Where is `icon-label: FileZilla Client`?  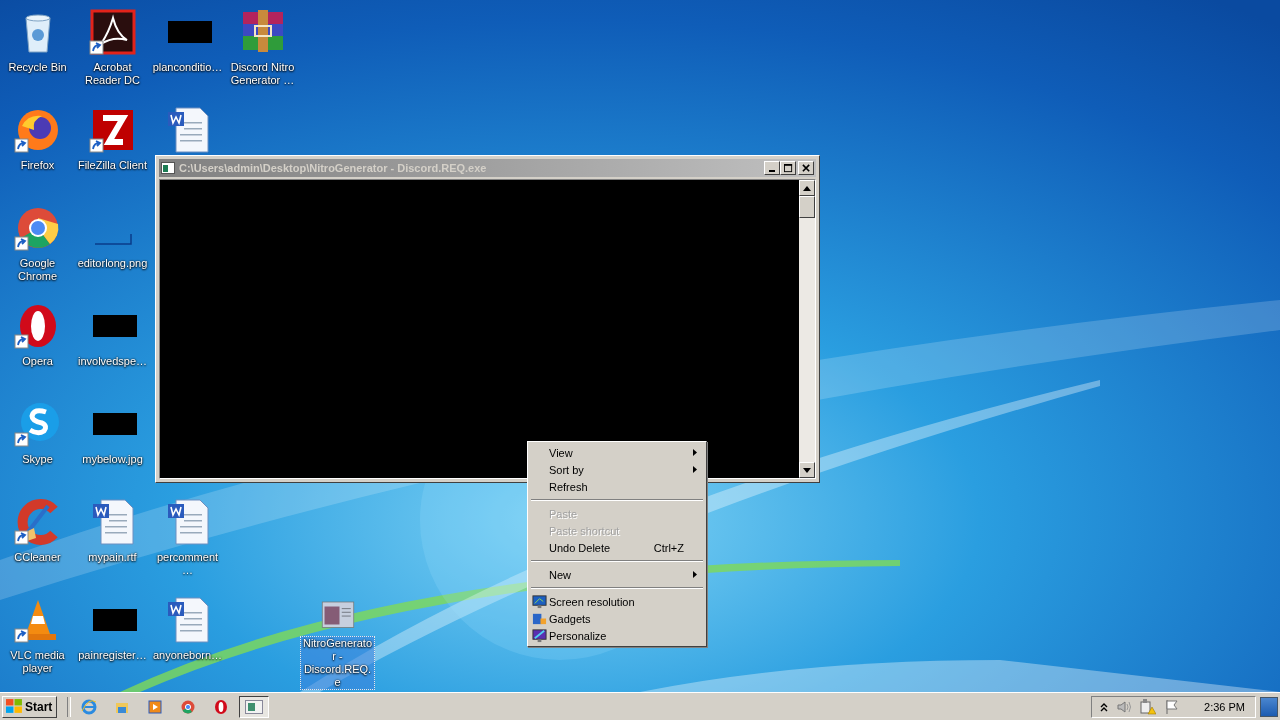
icon-label: FileZilla Client is located at coordinates (112, 165).